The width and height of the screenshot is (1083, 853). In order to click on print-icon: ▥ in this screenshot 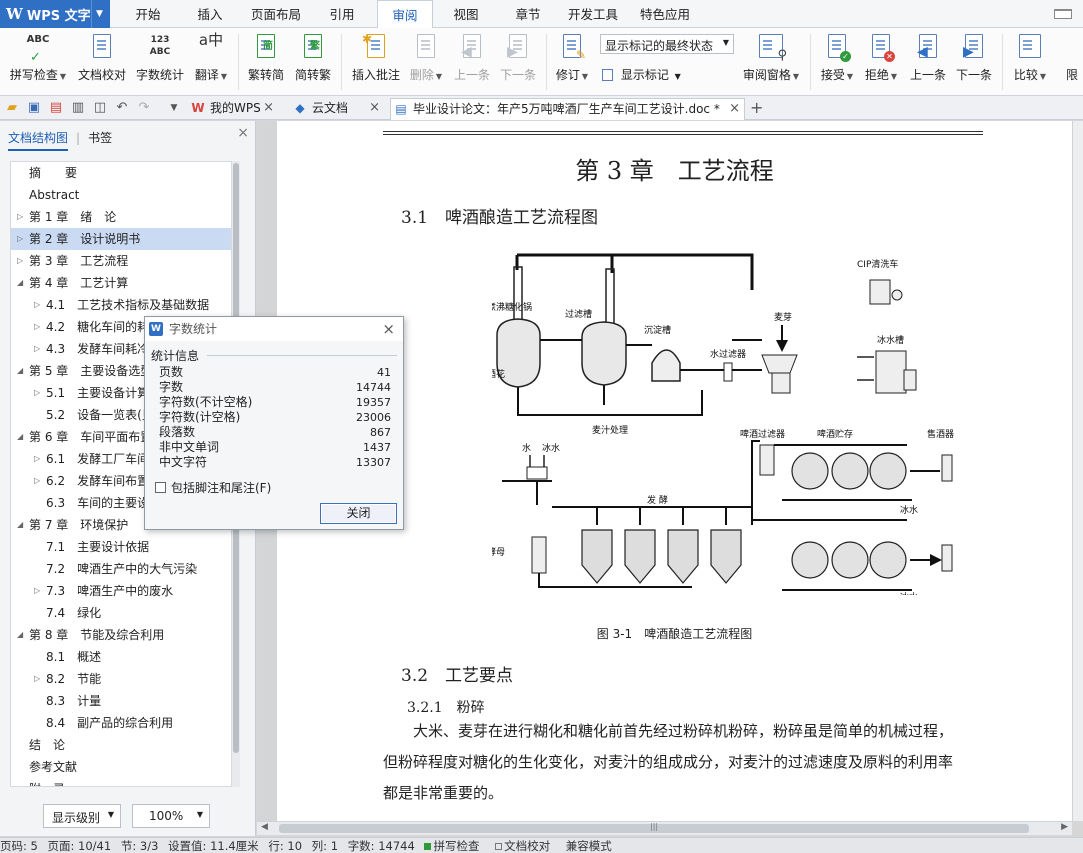, I will do `click(78, 108)`.